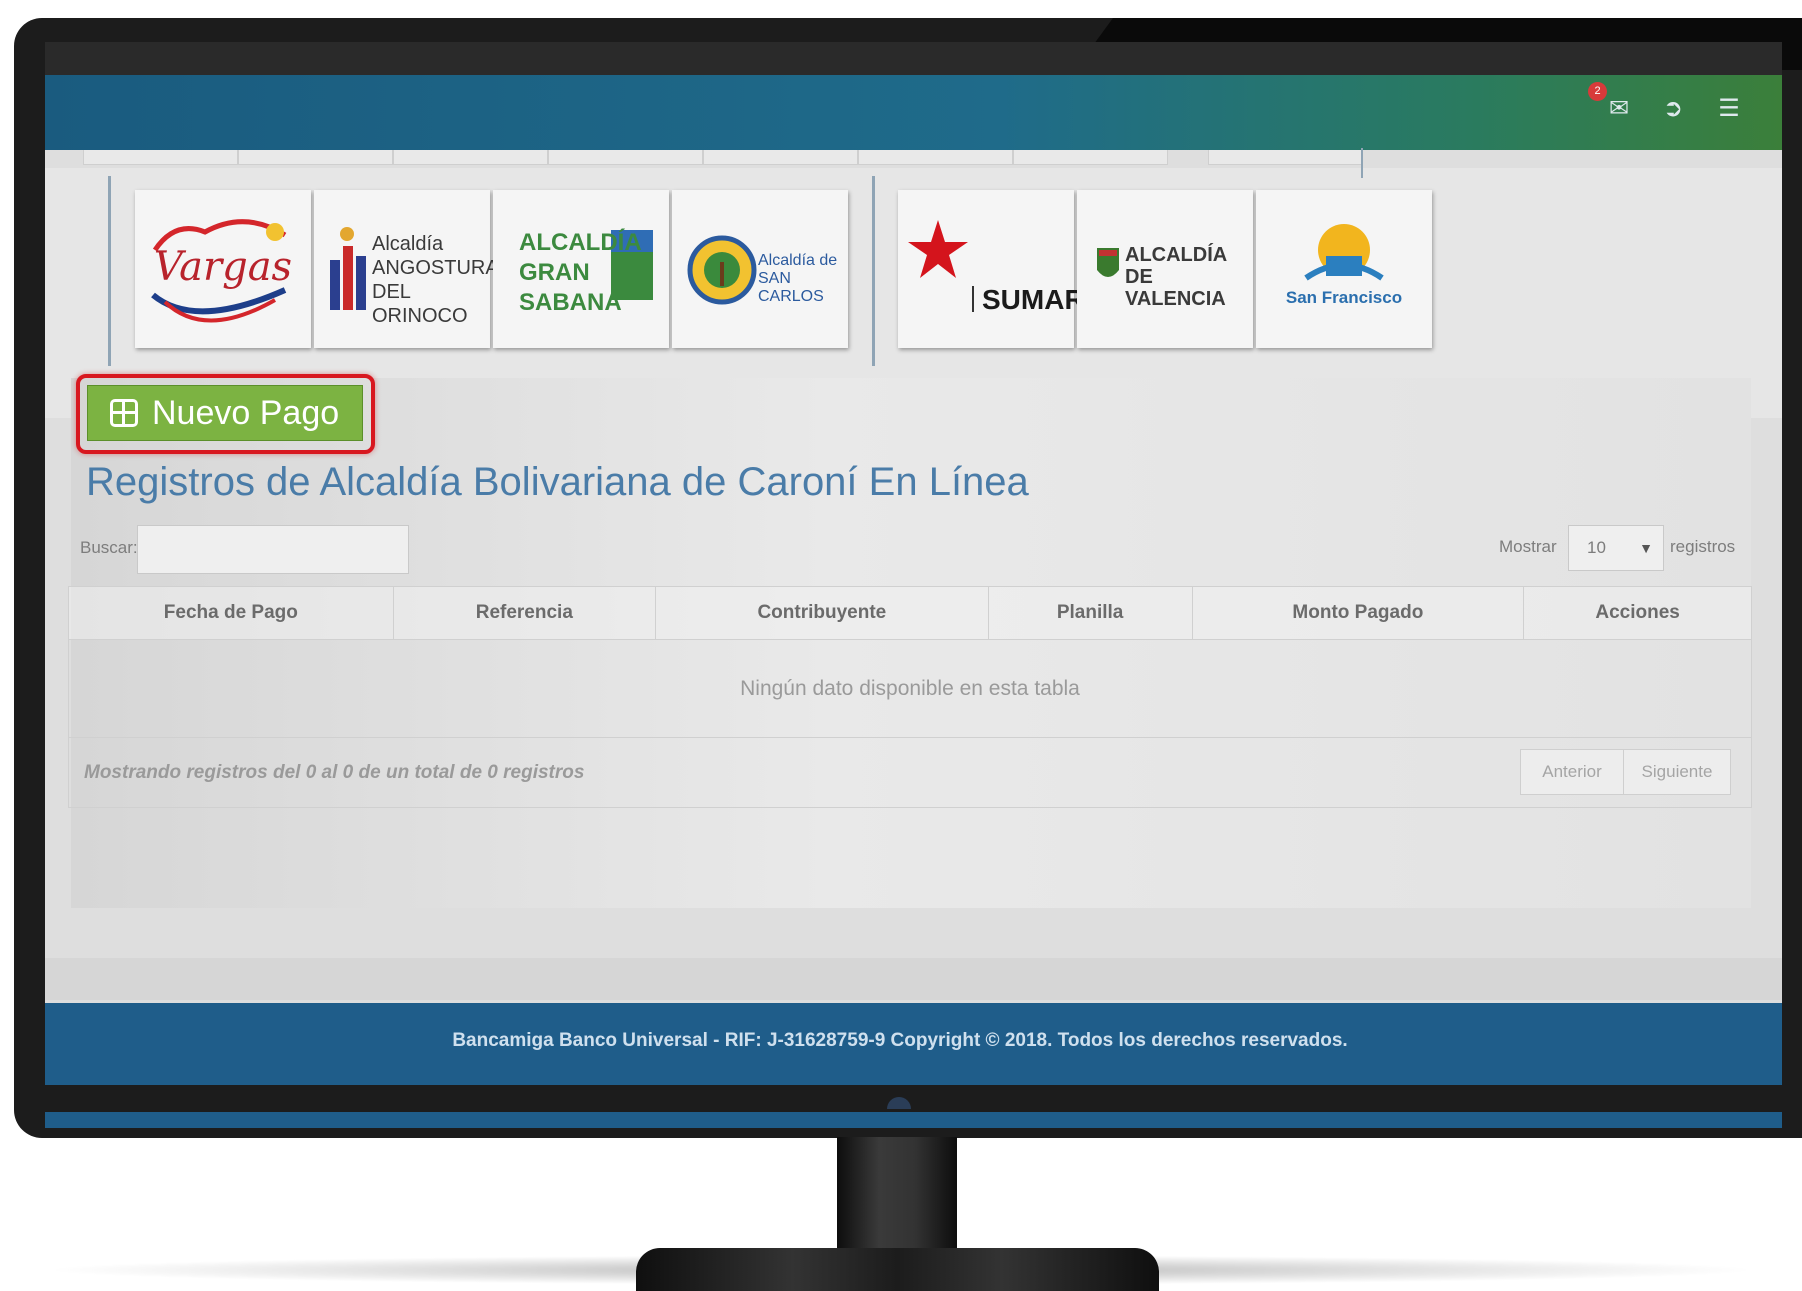 The width and height of the screenshot is (1802, 1291). I want to click on logo-sumar-text: SUMAR, so click(1033, 299).